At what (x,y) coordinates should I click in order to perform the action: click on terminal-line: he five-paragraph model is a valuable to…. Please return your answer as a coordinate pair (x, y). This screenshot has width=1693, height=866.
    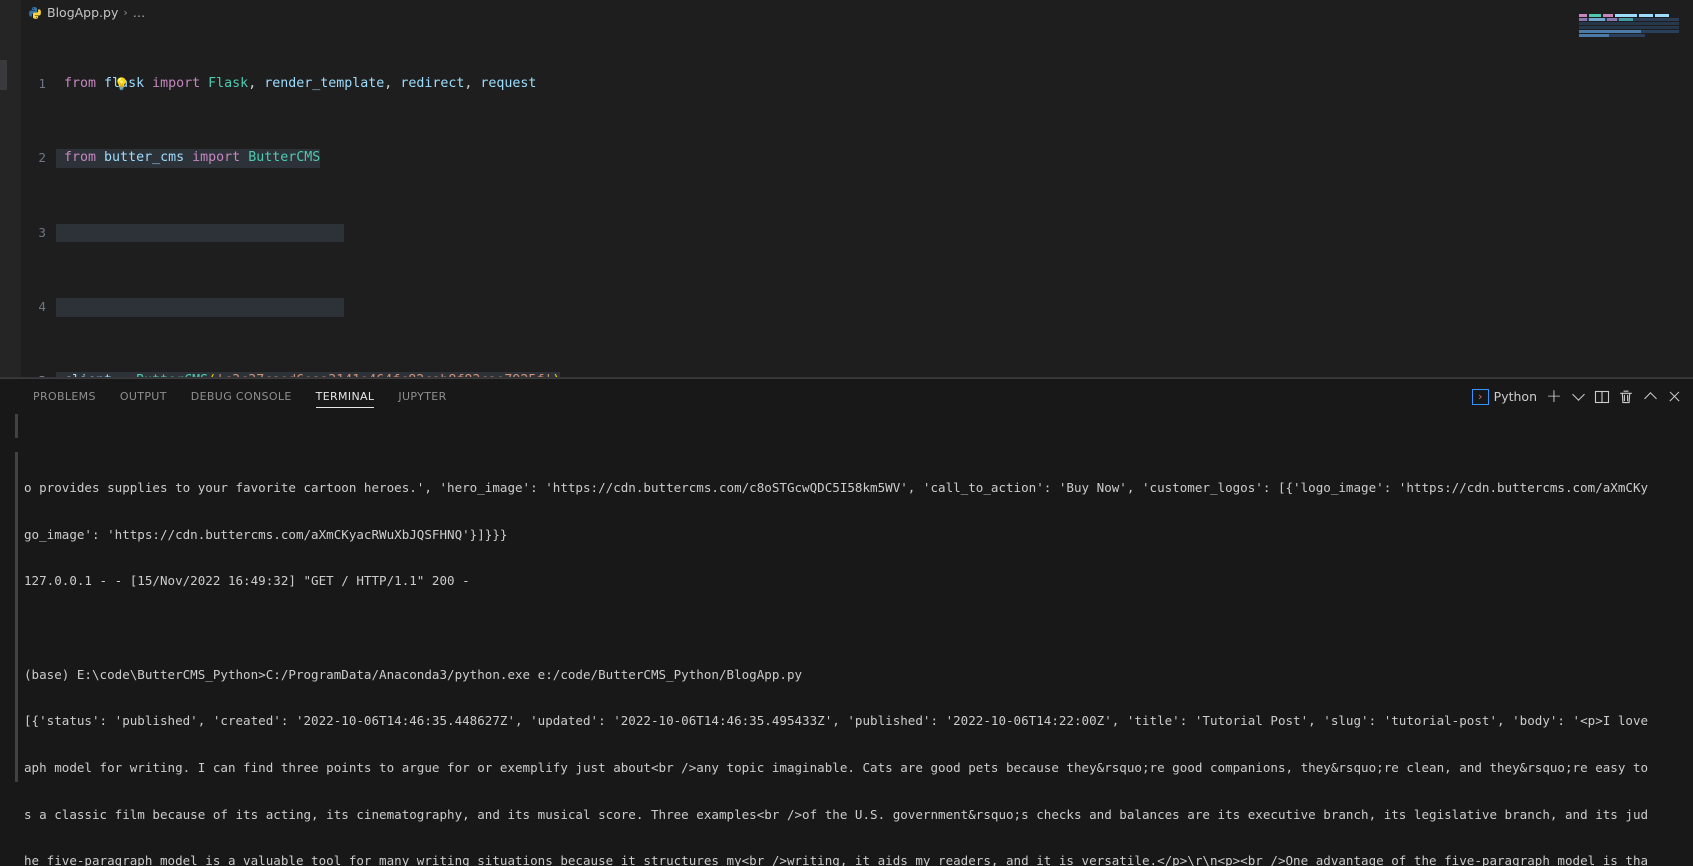
    Looking at the image, I should click on (836, 859).